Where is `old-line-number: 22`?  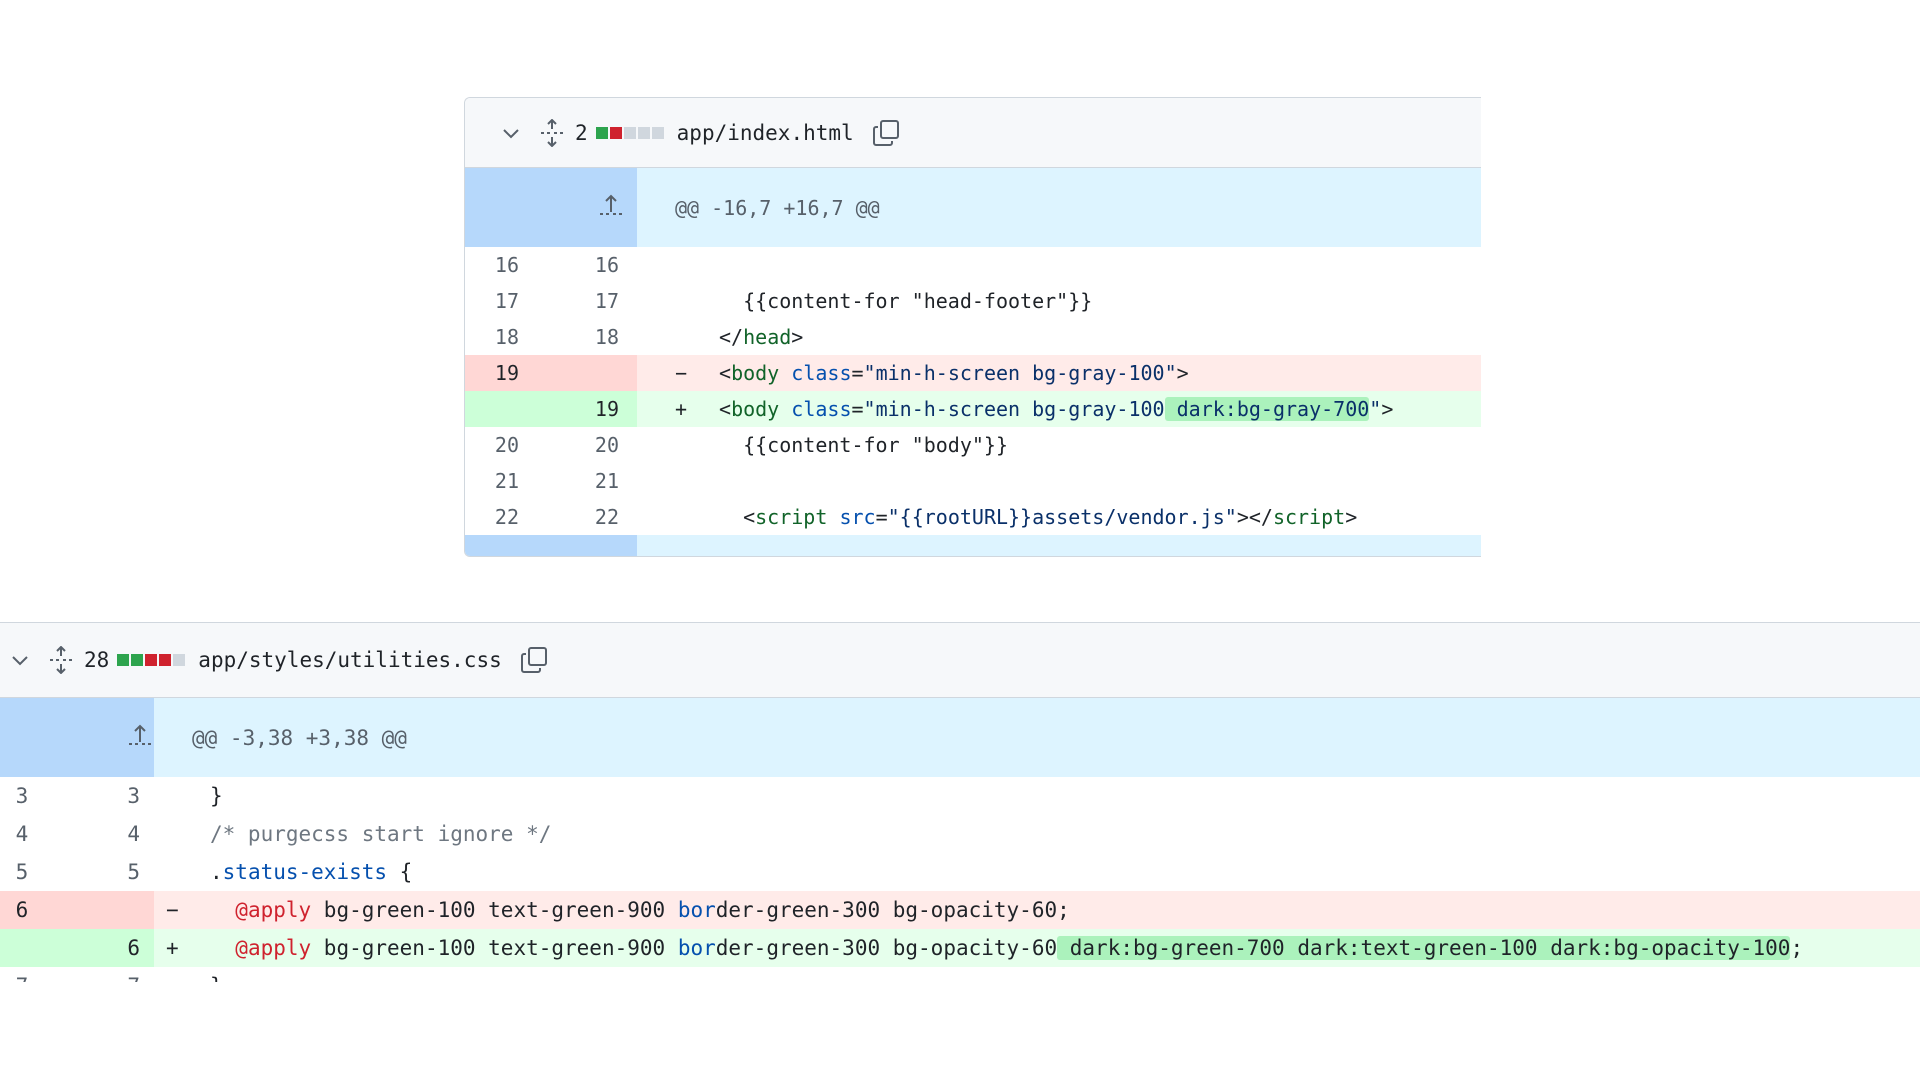
old-line-number: 22 is located at coordinates (508, 517).